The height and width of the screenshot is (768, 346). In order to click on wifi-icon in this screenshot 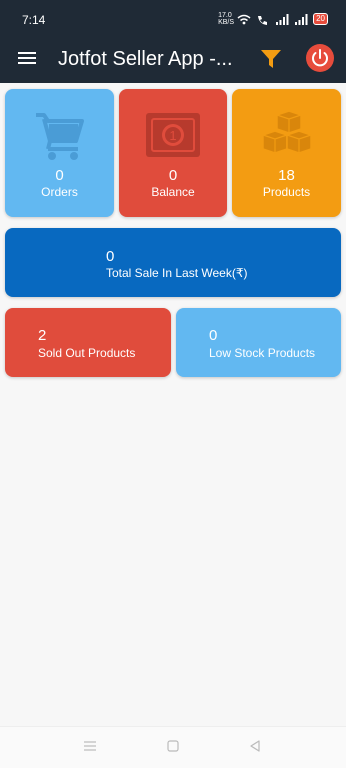, I will do `click(244, 19)`.